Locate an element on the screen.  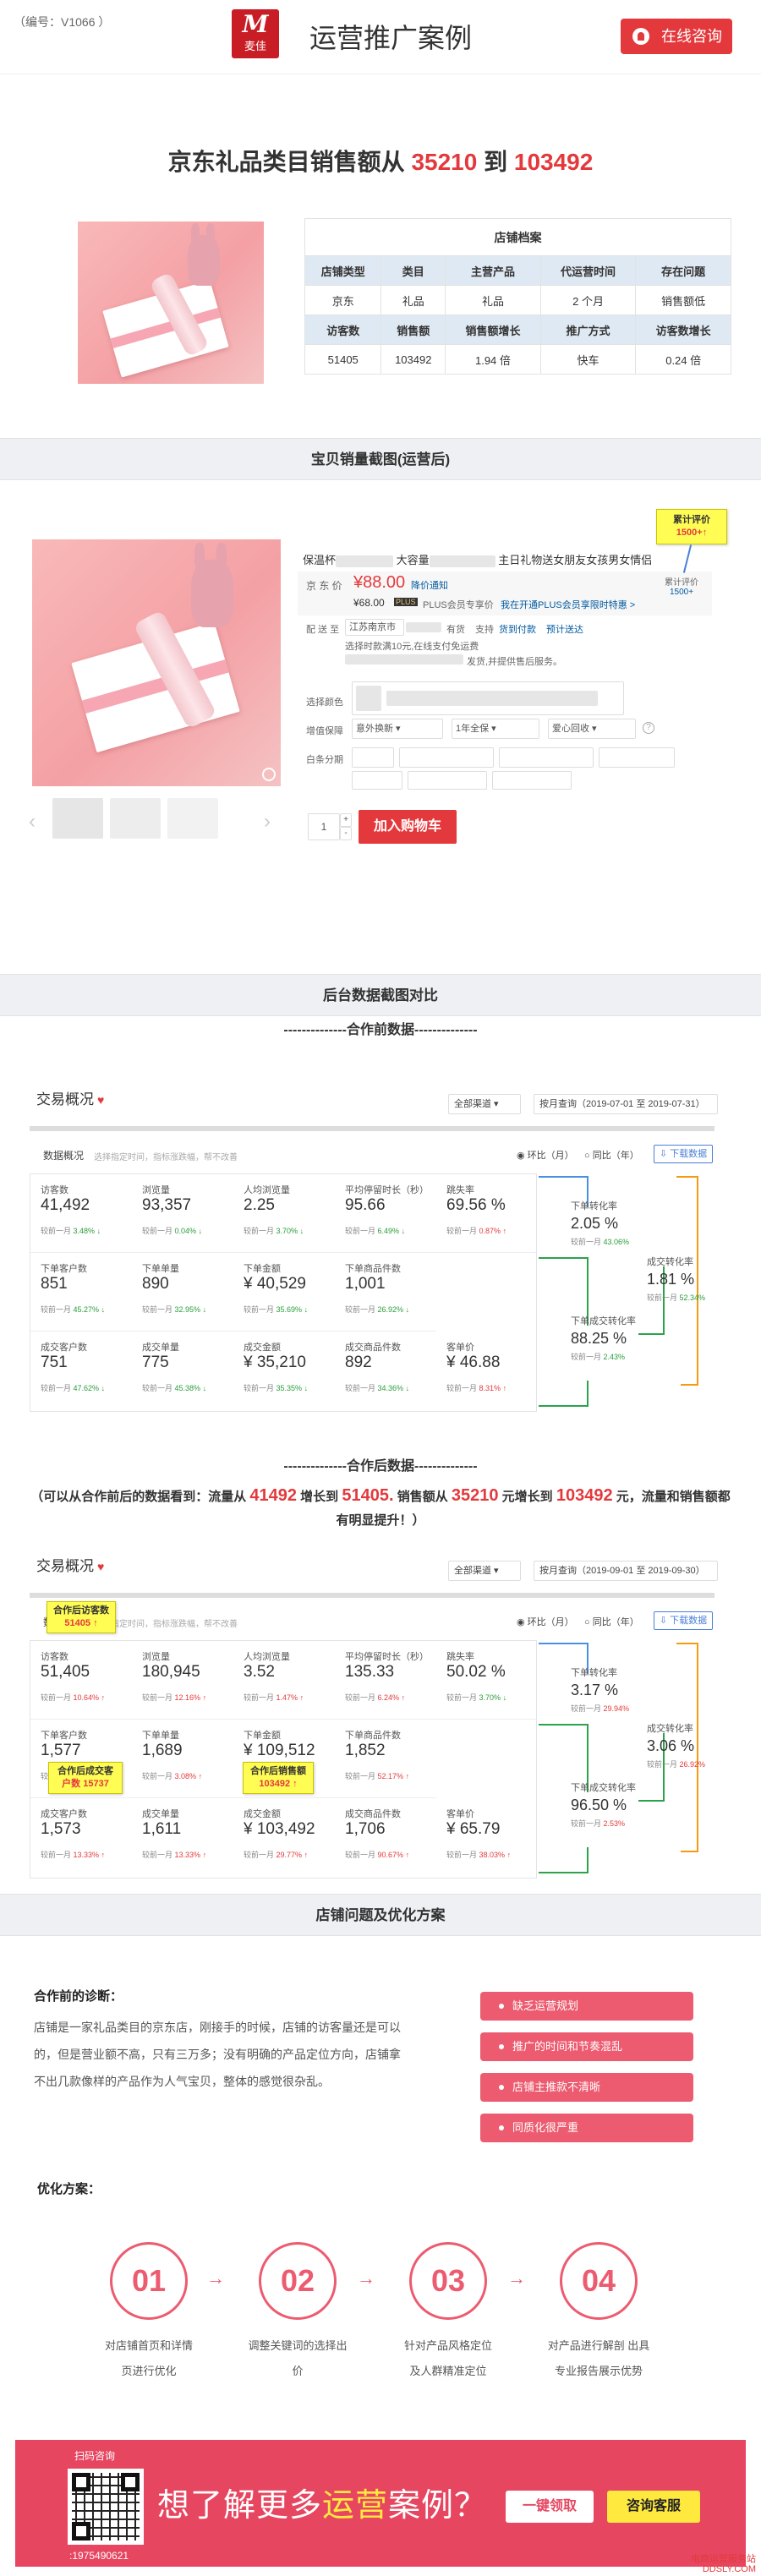
contact-number: :1975490621 is located at coordinates (99, 2556).